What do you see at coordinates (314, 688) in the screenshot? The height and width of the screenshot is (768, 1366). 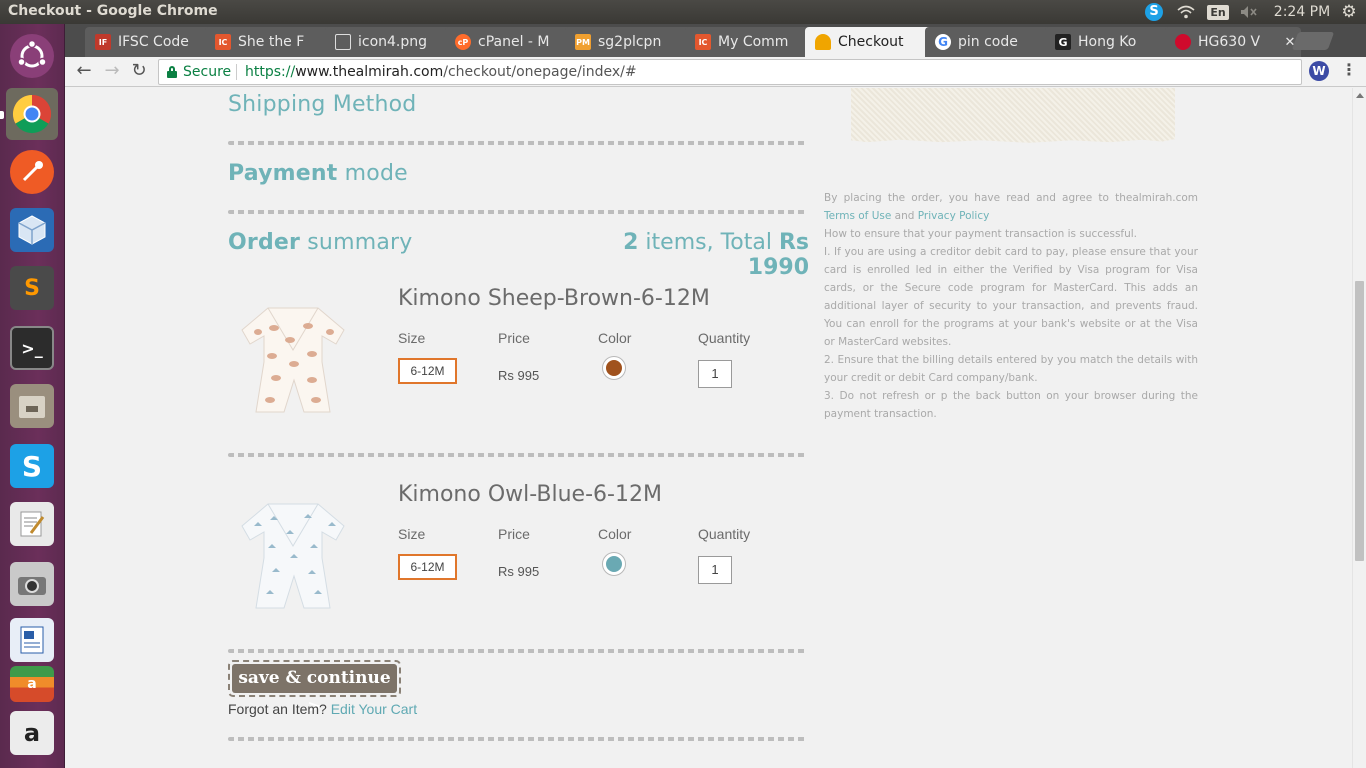 I see `save-continue-button: save & continue >` at bounding box center [314, 688].